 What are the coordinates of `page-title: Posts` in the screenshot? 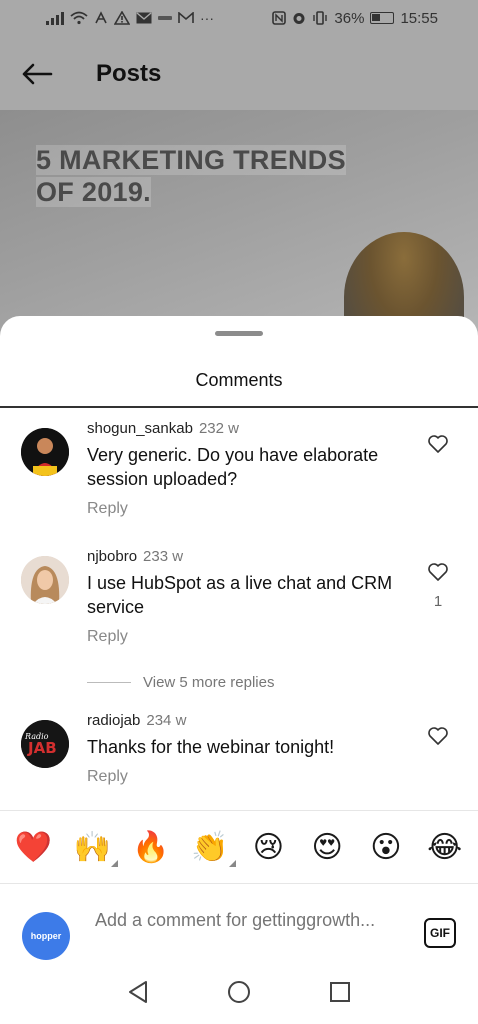 It's located at (129, 73).